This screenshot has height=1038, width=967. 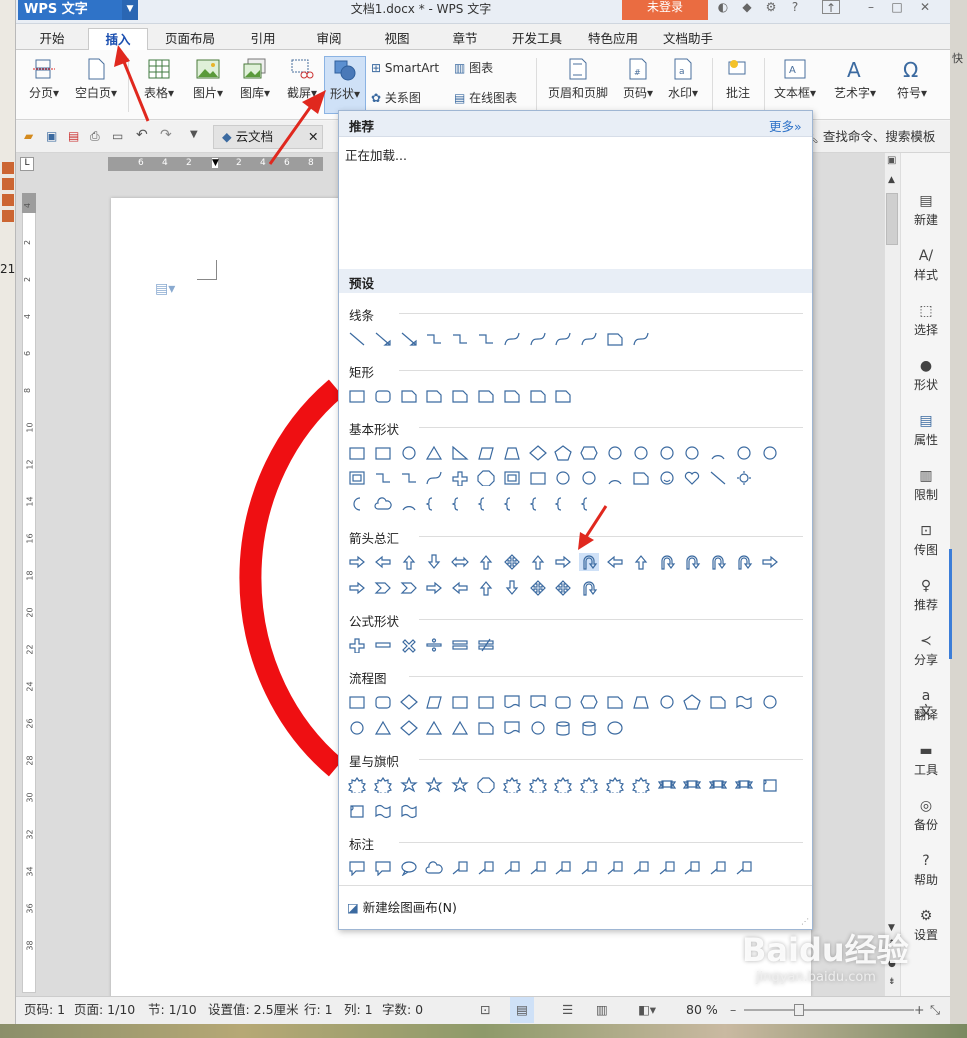 I want to click on tab-special: 特色应用, so click(x=613, y=39).